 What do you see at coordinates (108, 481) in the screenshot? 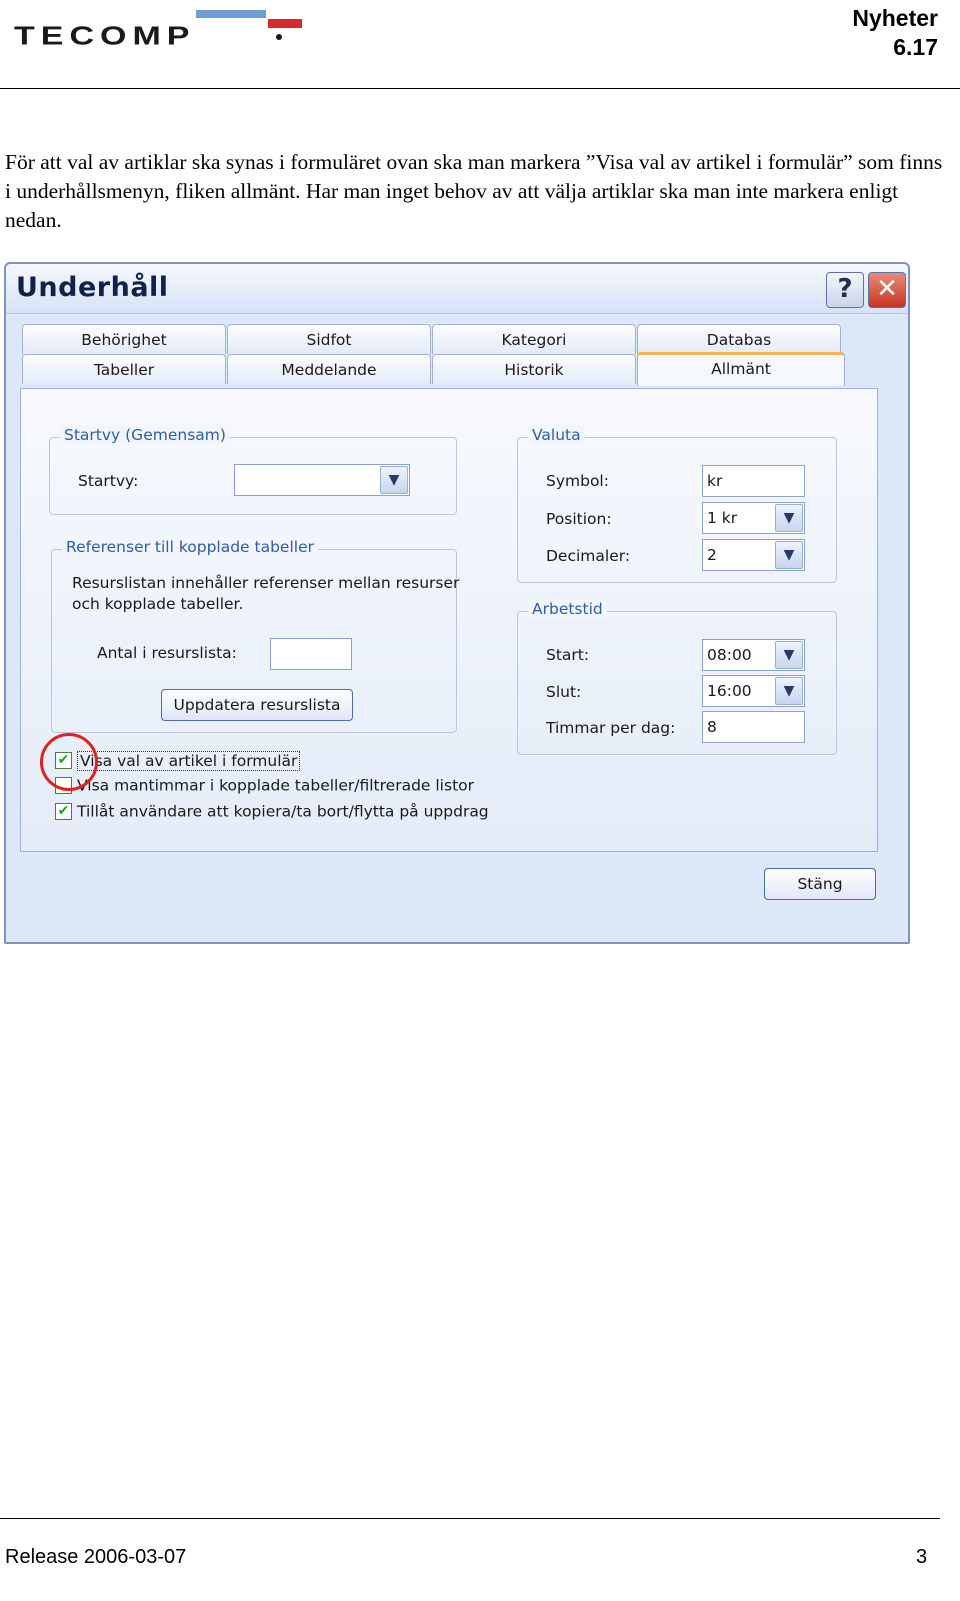
I see `startvy-label: Startvy:` at bounding box center [108, 481].